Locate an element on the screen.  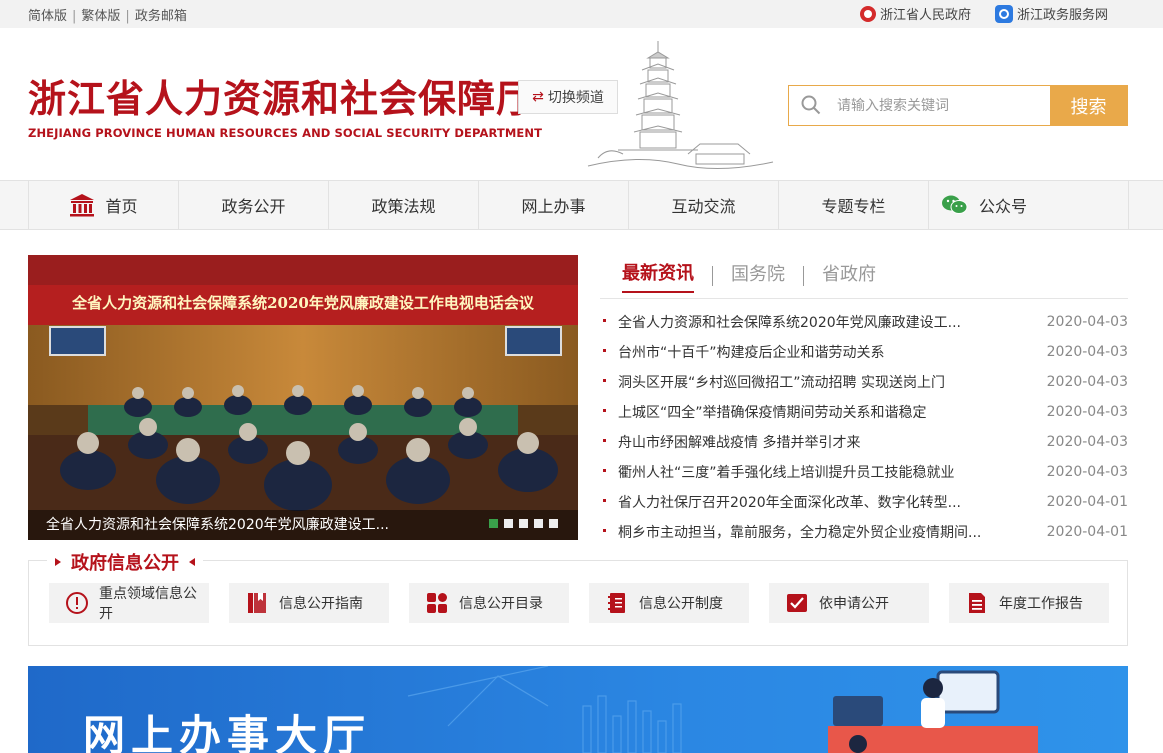
annual-report-button: 年度工作报告 is located at coordinates (1029, 603).